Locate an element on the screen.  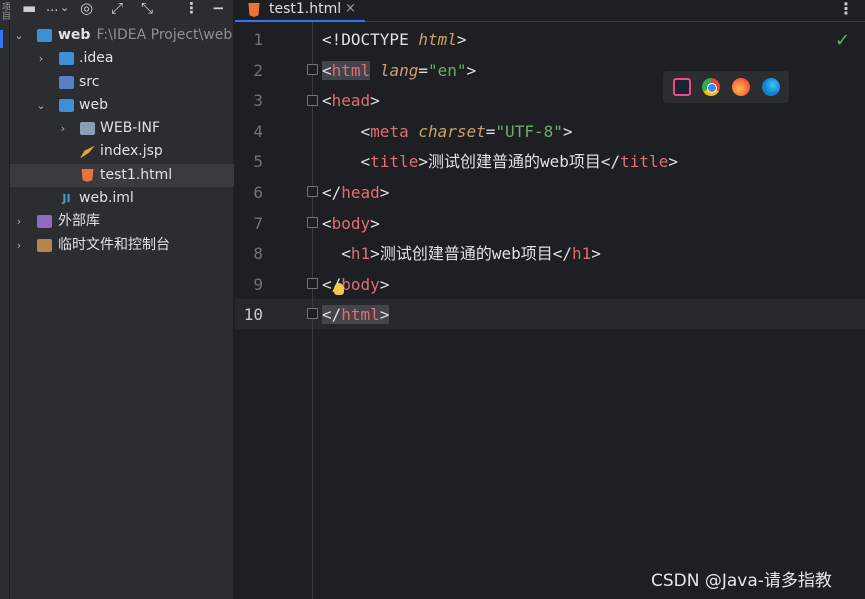
hide-panel-icon: − is located at coordinates (218, 9).